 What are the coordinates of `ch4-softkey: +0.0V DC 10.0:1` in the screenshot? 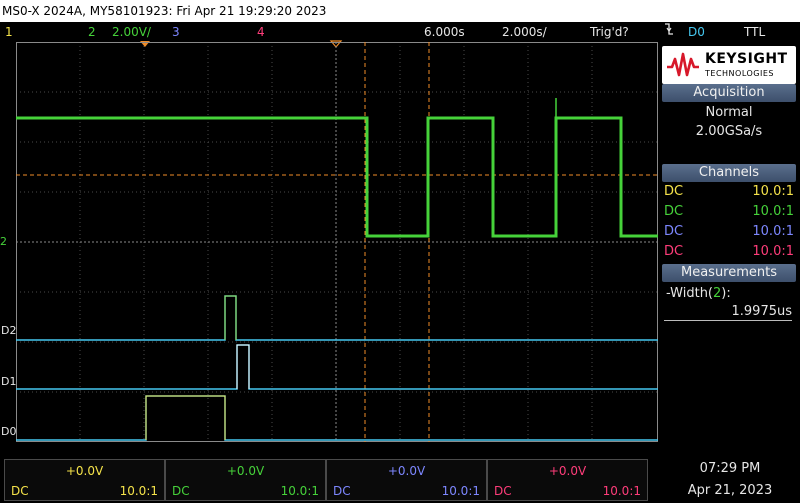 It's located at (567, 480).